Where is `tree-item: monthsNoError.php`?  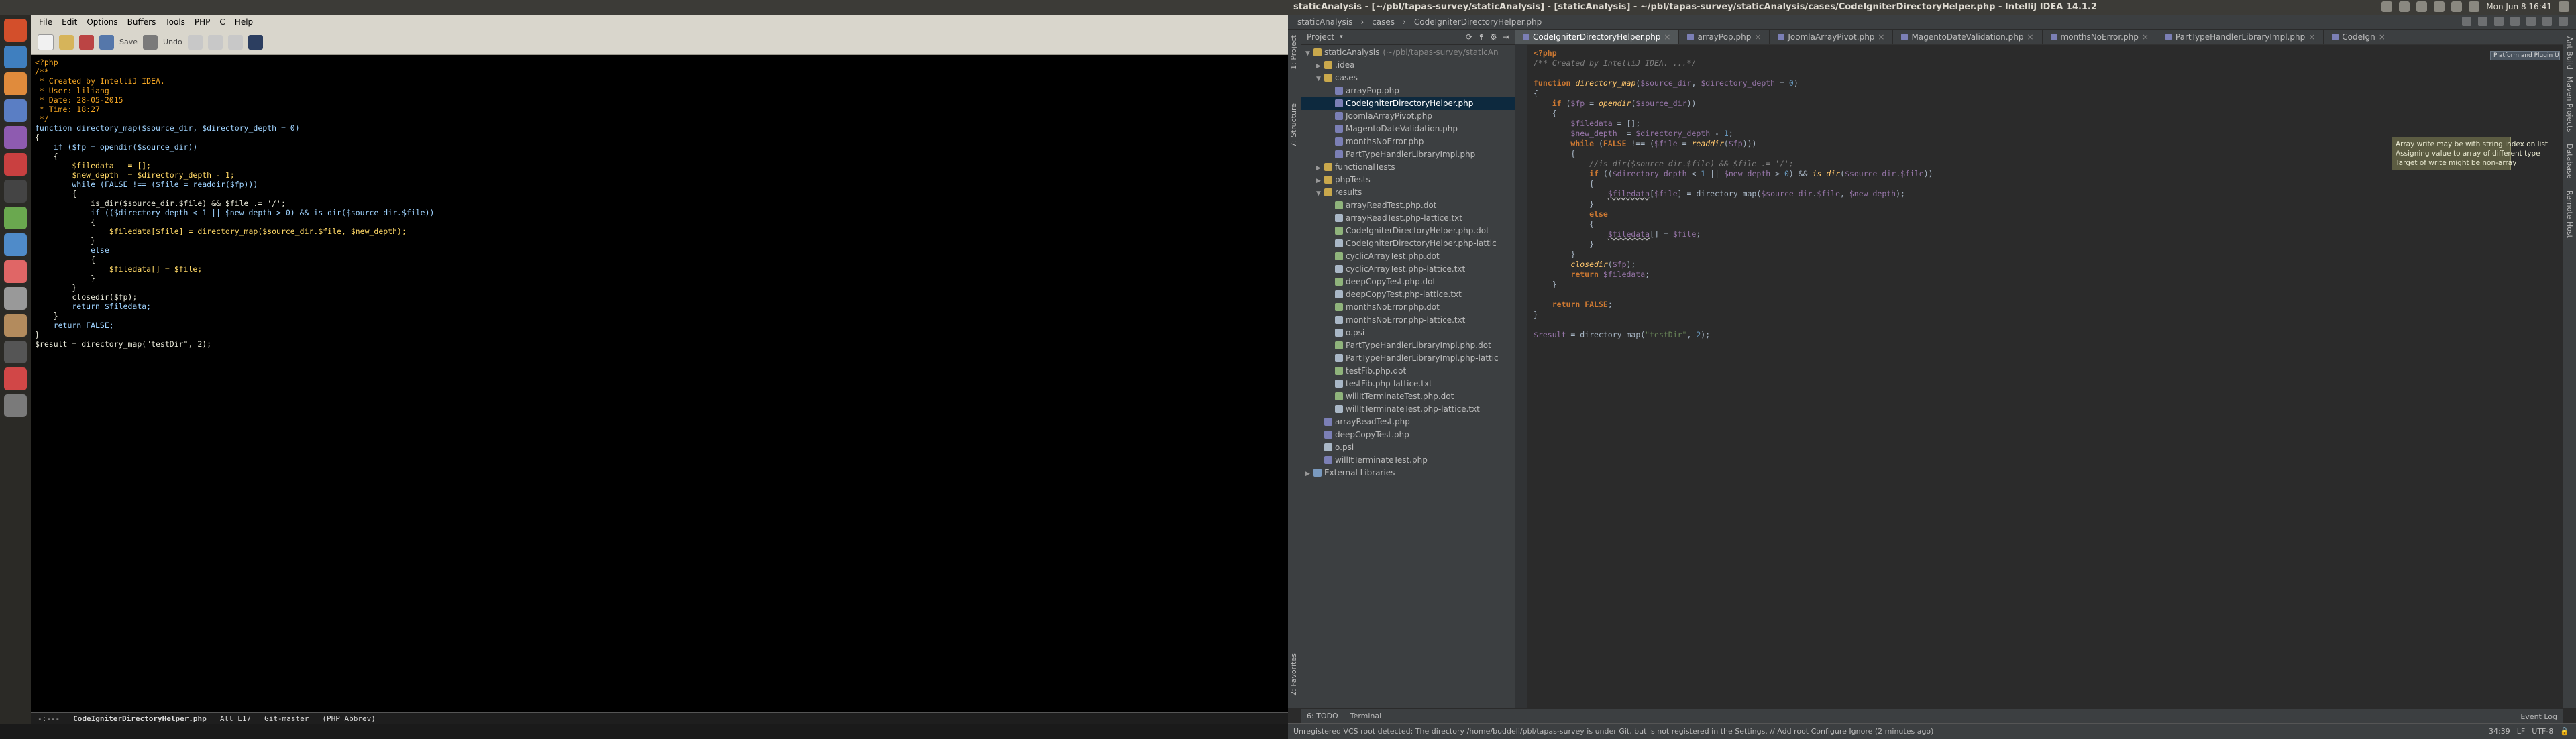
tree-item: monthsNoError.php is located at coordinates (1408, 141).